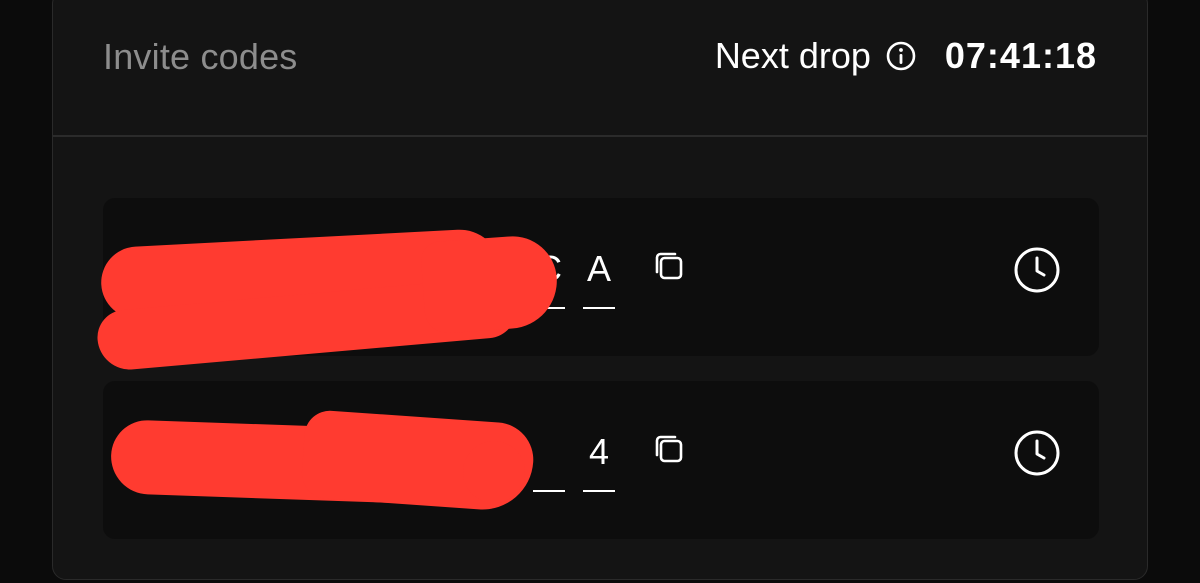 The width and height of the screenshot is (1200, 583). Describe the element at coordinates (1020, 55) in the screenshot. I see `countdown-timer: 07:41:18` at that location.